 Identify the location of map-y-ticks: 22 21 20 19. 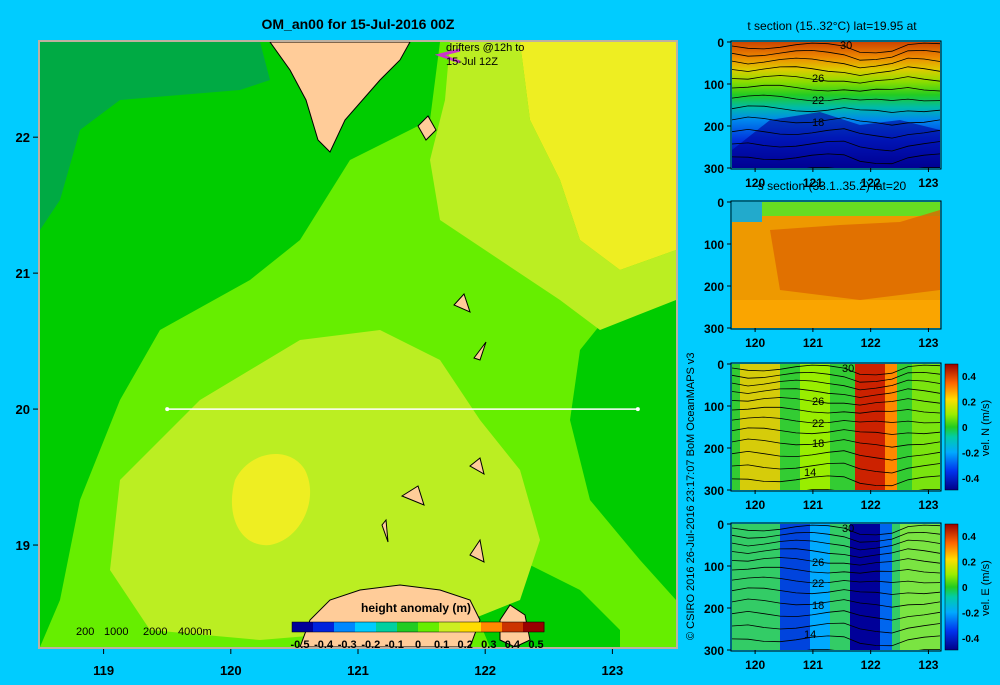
(27, 341).